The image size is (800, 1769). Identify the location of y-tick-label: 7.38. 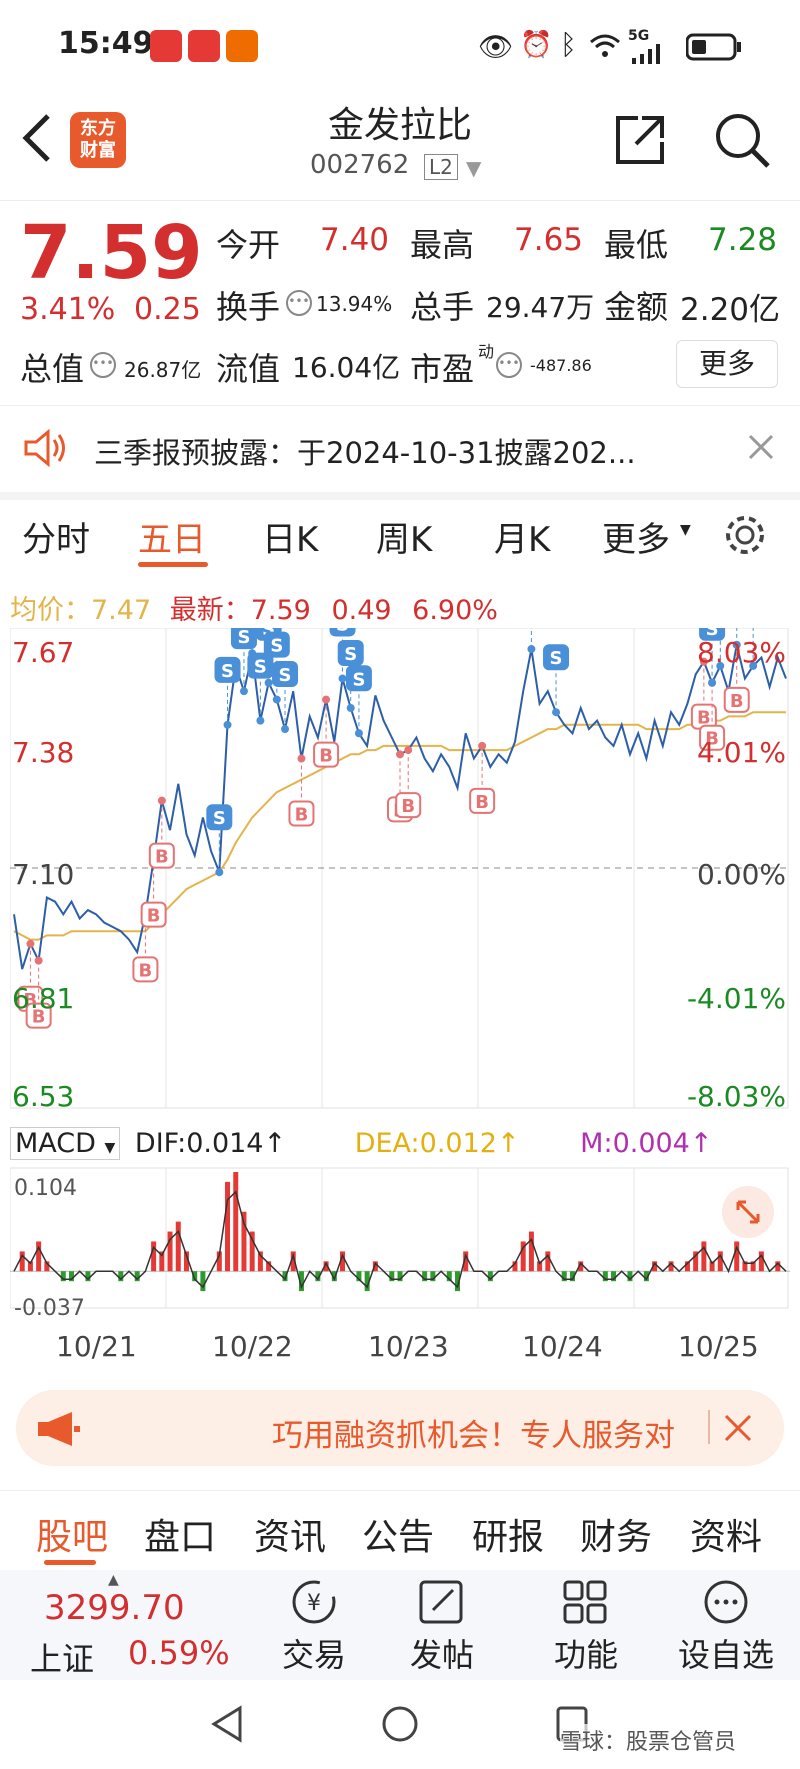
(43, 752).